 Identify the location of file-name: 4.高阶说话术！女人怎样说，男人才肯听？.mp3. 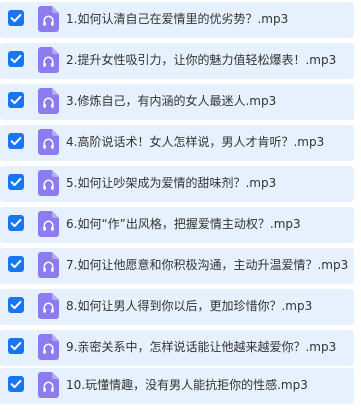
(195, 142).